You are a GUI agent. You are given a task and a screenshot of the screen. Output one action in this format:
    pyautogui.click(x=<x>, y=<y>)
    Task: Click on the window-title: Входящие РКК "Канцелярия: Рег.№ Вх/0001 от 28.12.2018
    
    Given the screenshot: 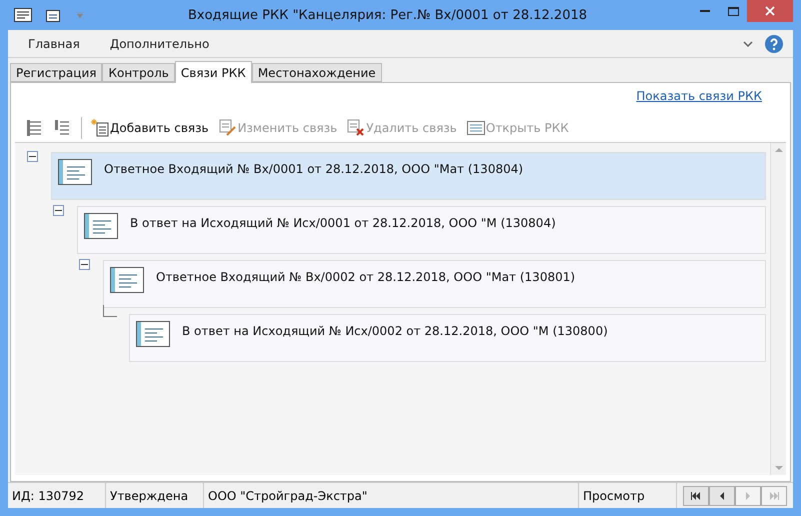 What is the action you would take?
    pyautogui.click(x=387, y=15)
    